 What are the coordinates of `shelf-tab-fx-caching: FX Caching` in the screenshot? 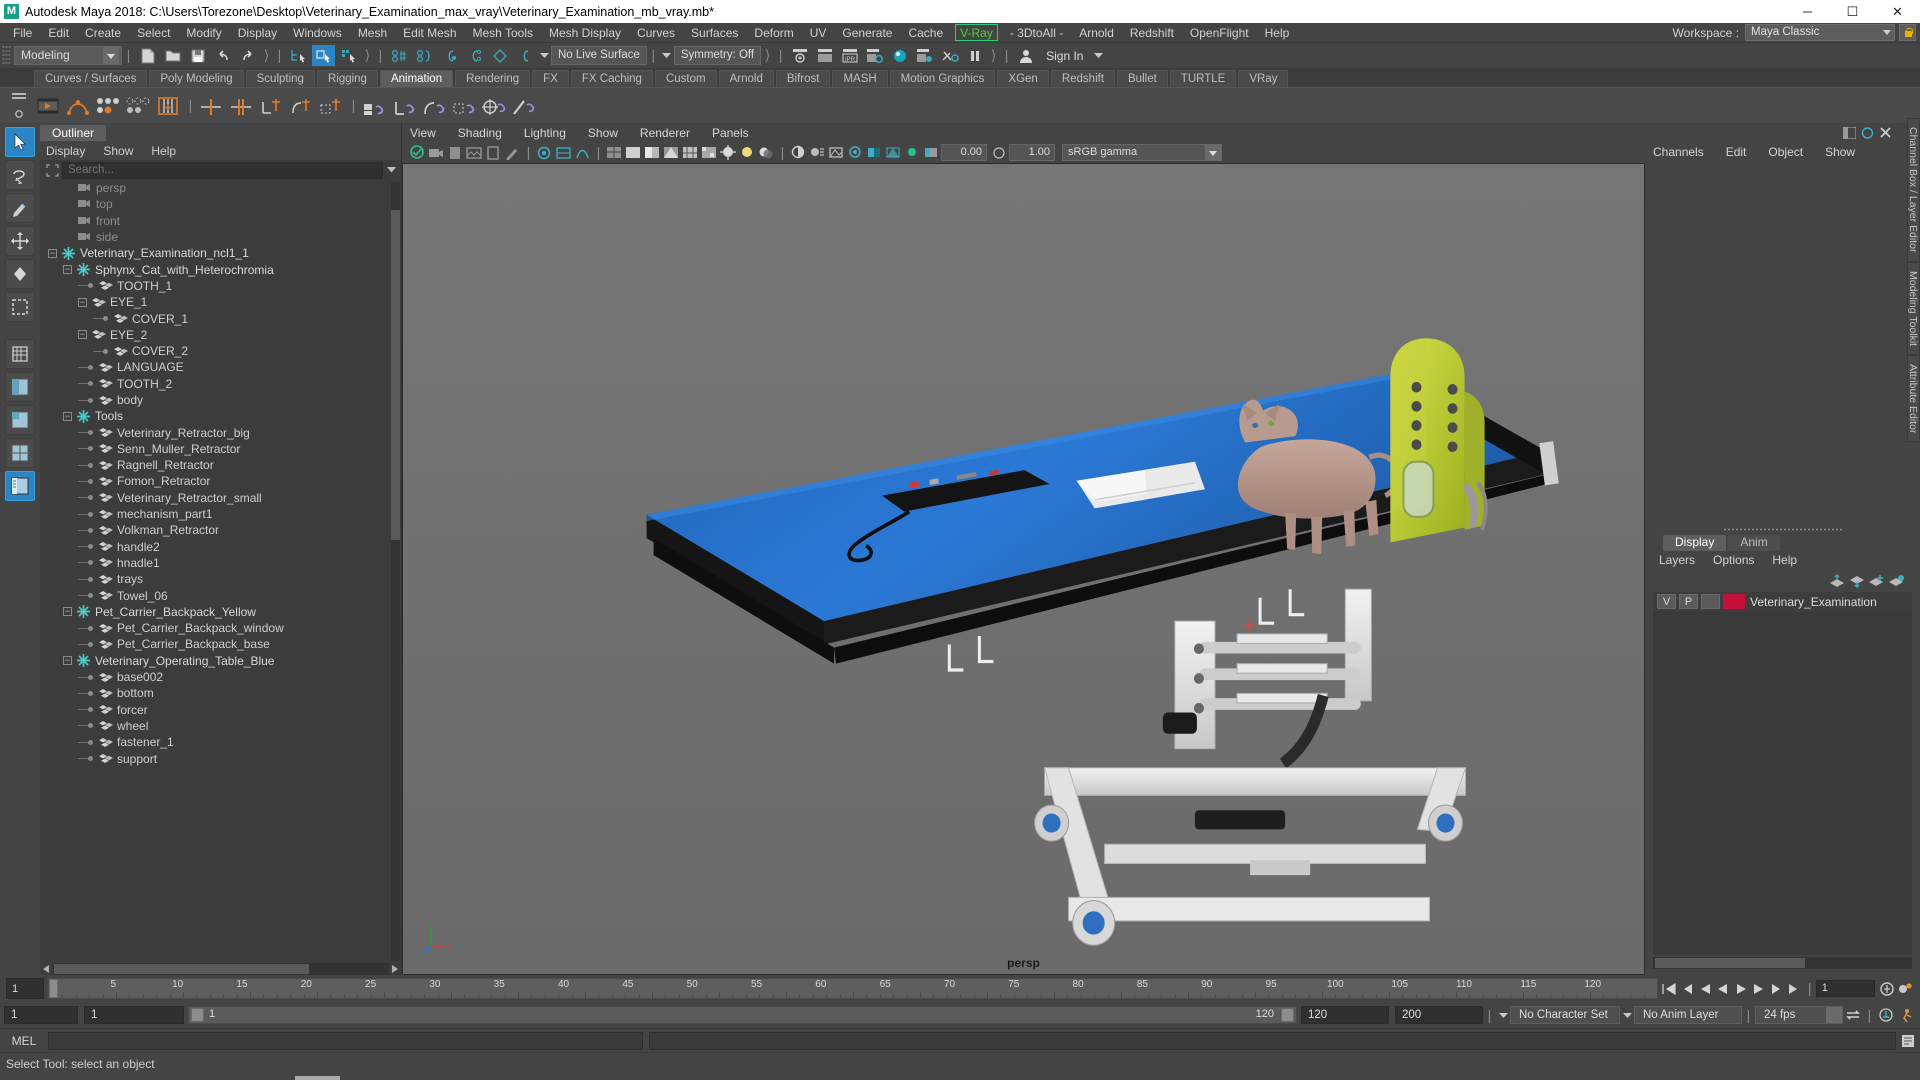 It's located at (611, 78).